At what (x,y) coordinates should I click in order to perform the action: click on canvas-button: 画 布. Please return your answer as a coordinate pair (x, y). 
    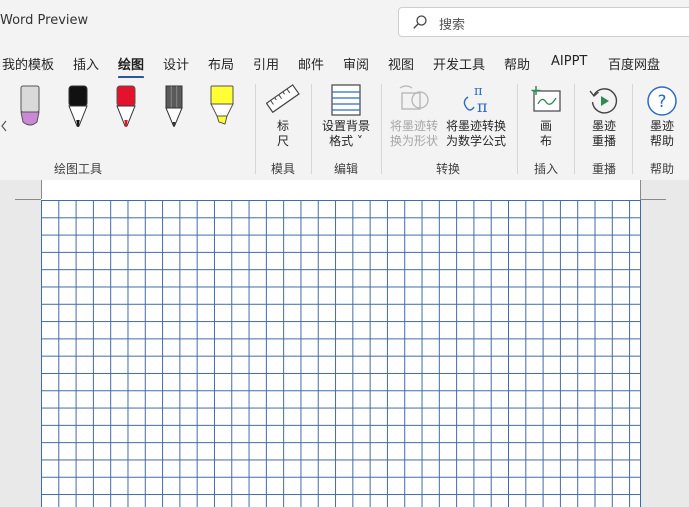
    Looking at the image, I should click on (546, 134).